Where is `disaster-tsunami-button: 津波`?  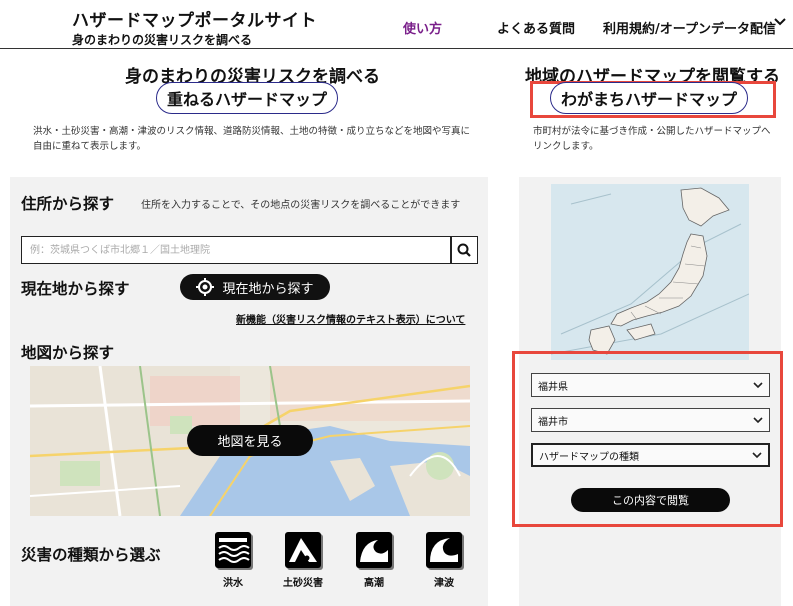
disaster-tsunami-button: 津波 is located at coordinates (444, 560).